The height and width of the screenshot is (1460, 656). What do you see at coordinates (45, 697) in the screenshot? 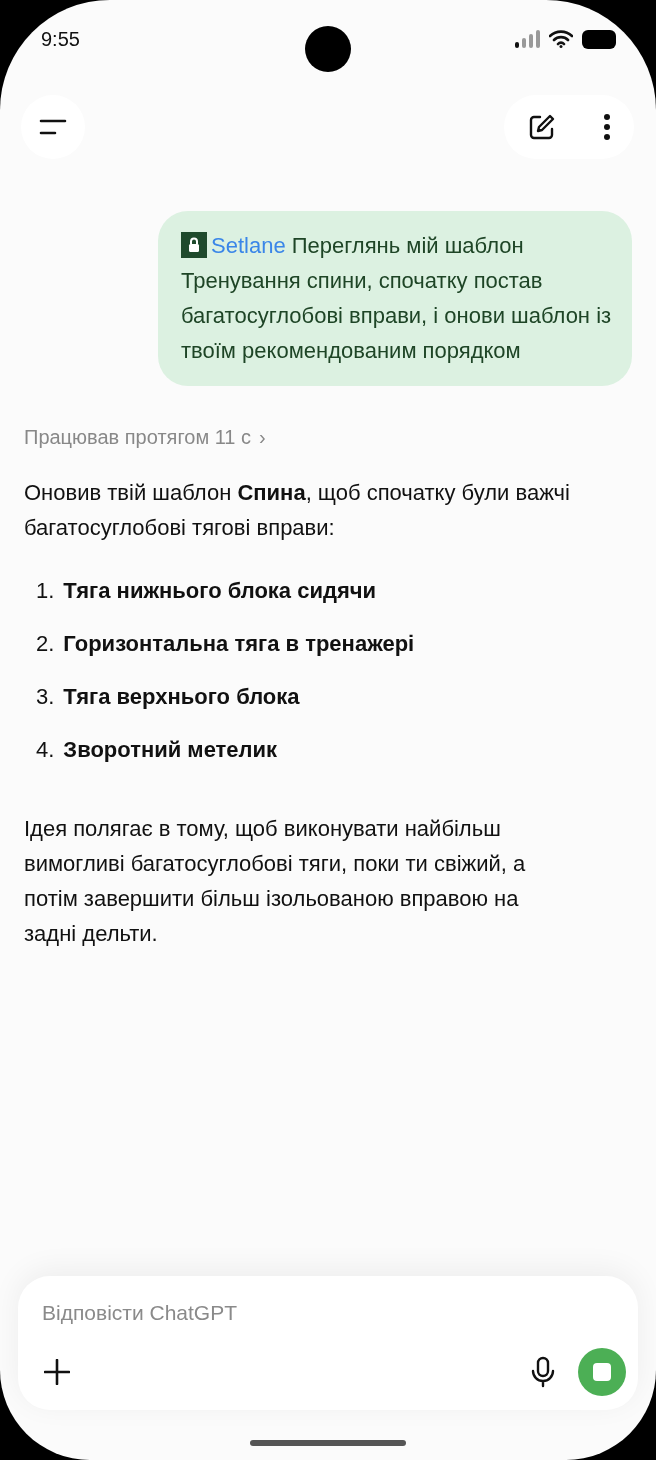
I see `list-number: 3.` at bounding box center [45, 697].